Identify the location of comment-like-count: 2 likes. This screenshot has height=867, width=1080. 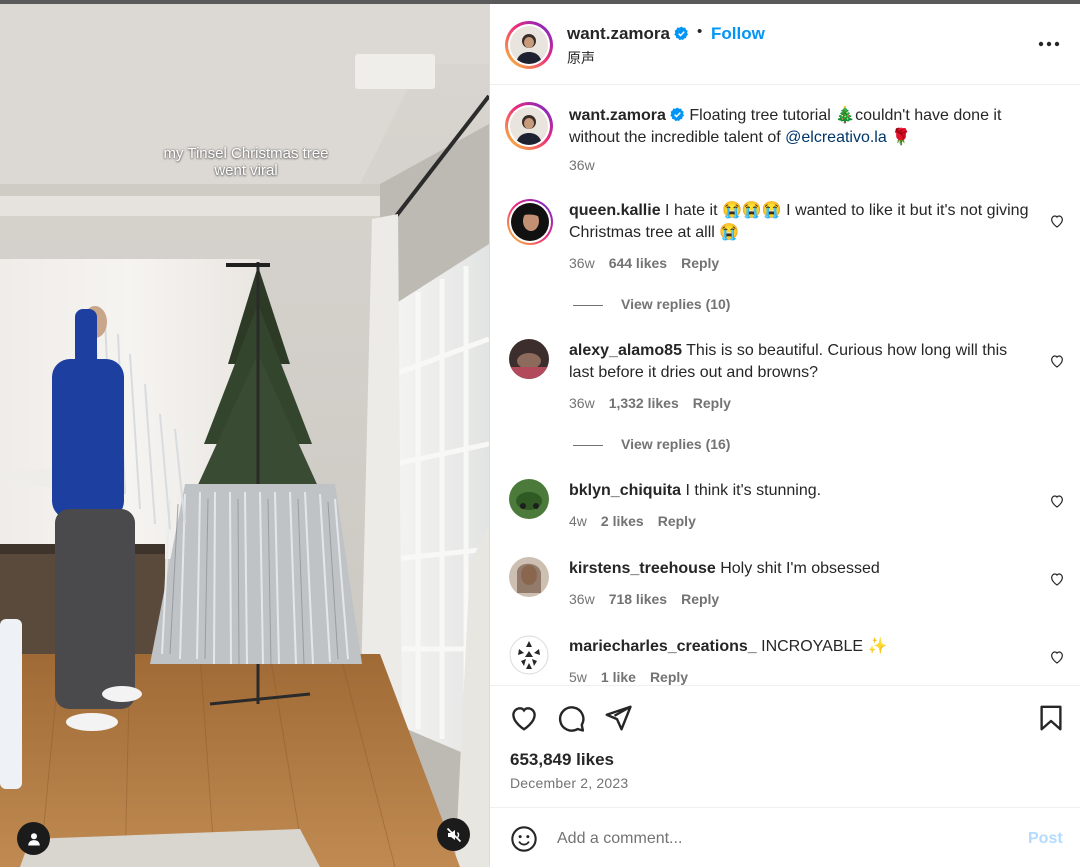
(622, 521).